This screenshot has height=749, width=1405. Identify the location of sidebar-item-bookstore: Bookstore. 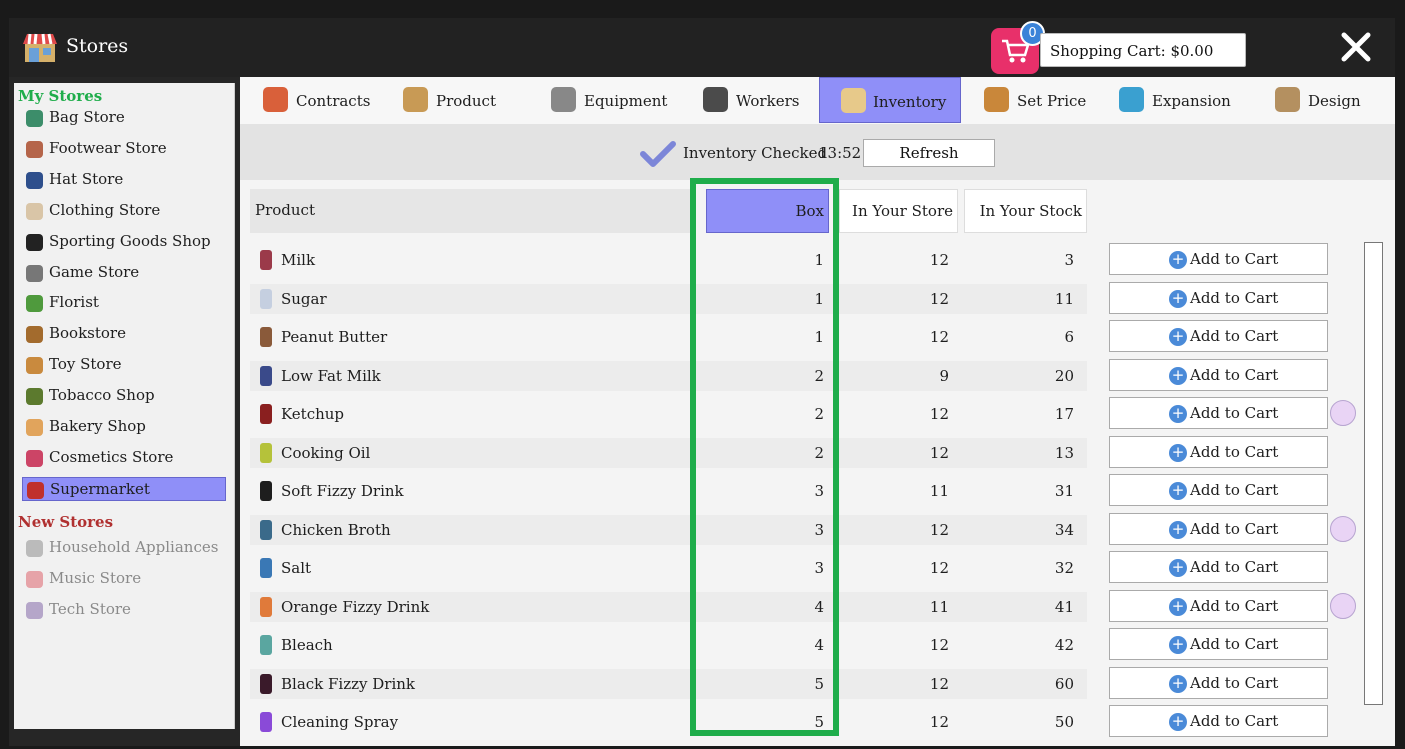
(124, 334).